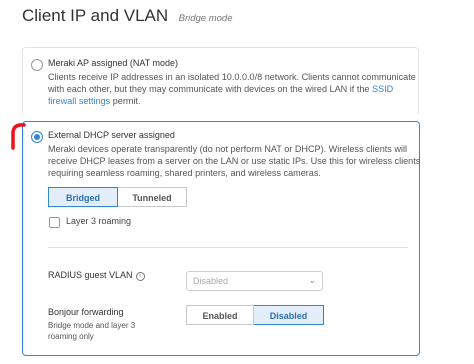  Describe the element at coordinates (79, 101) in the screenshot. I see `ssid-firewall-link-part2: firewall settings` at that location.